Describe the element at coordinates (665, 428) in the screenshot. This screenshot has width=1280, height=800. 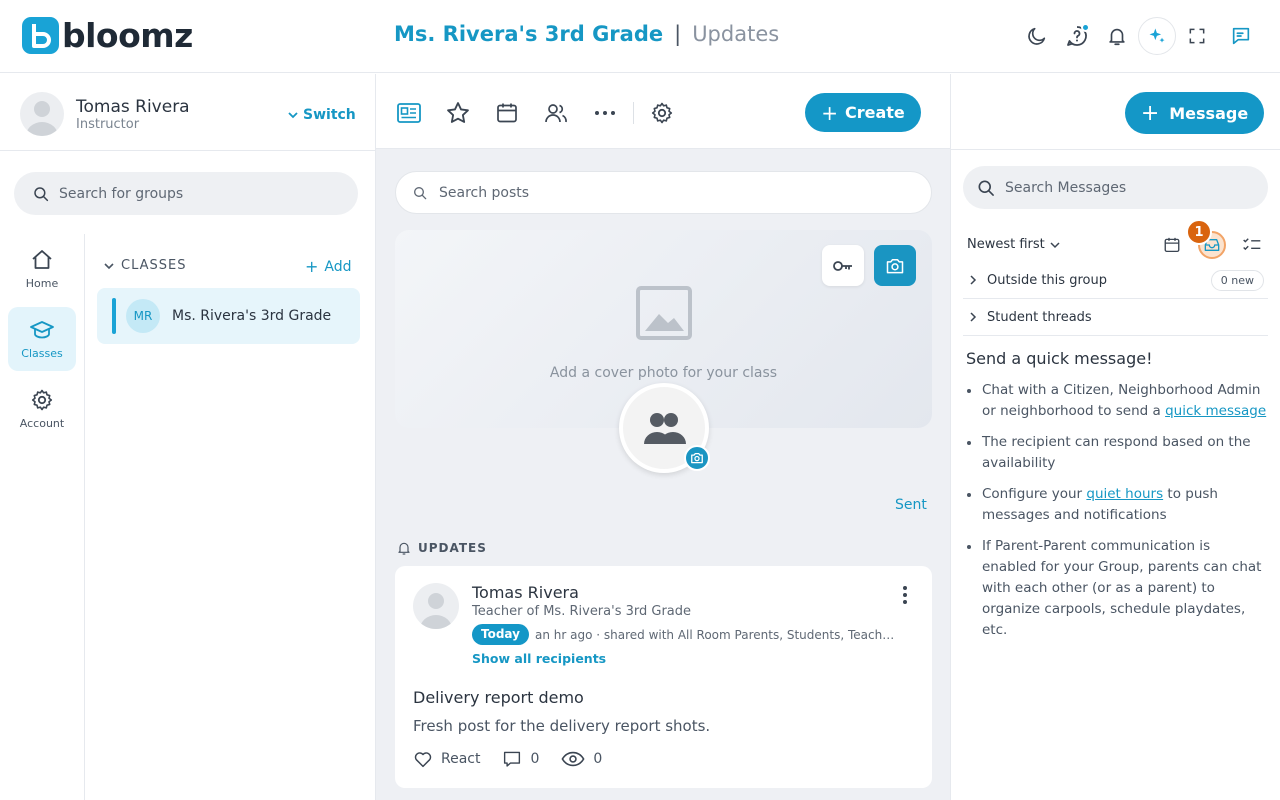
I see `group-icon` at that location.